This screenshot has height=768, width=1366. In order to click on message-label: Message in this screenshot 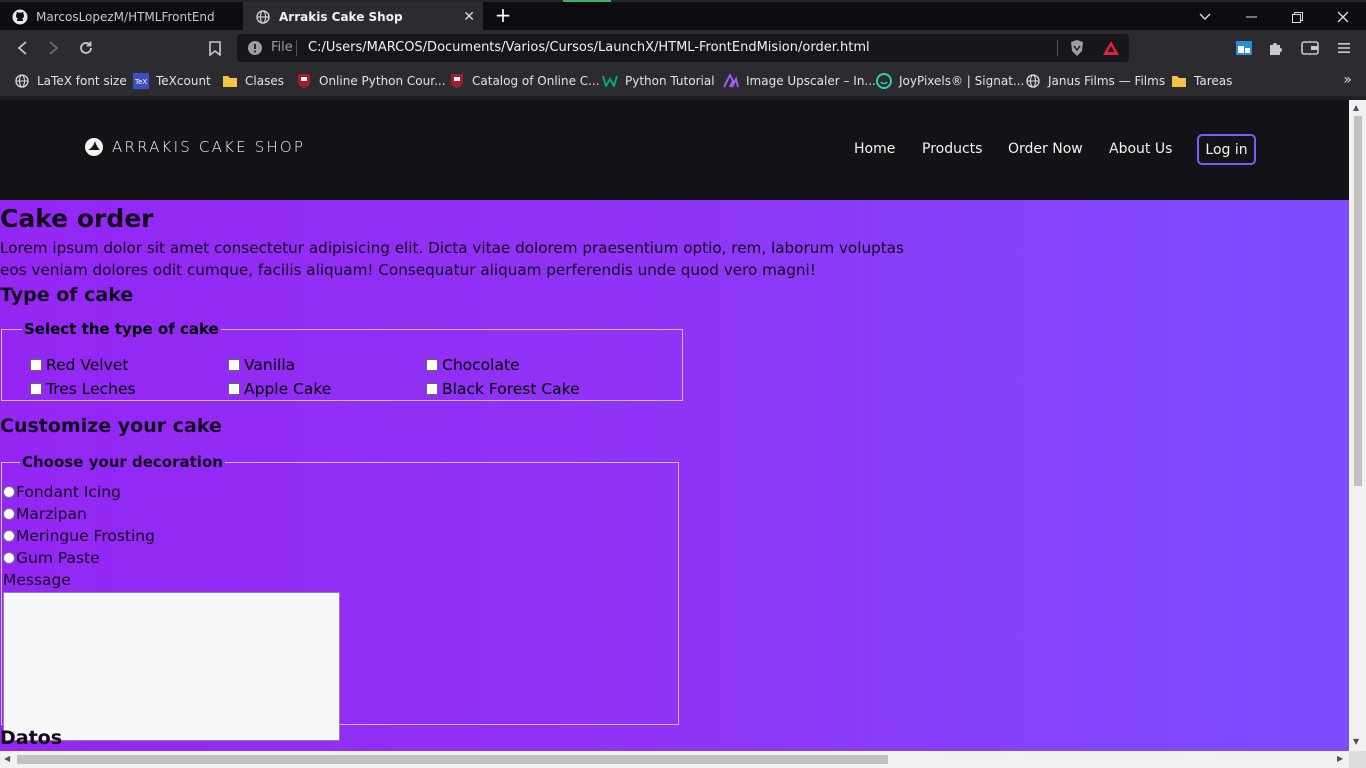, I will do `click(37, 580)`.